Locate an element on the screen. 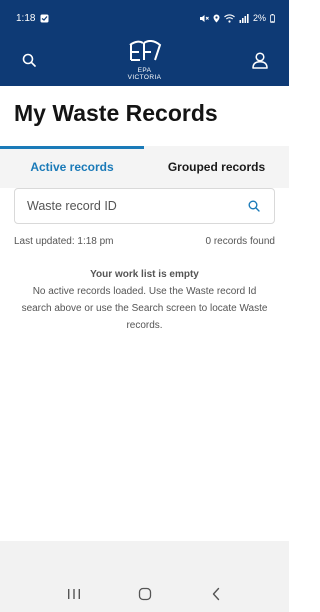 This screenshot has height=612, width=320. home-icon is located at coordinates (144, 594).